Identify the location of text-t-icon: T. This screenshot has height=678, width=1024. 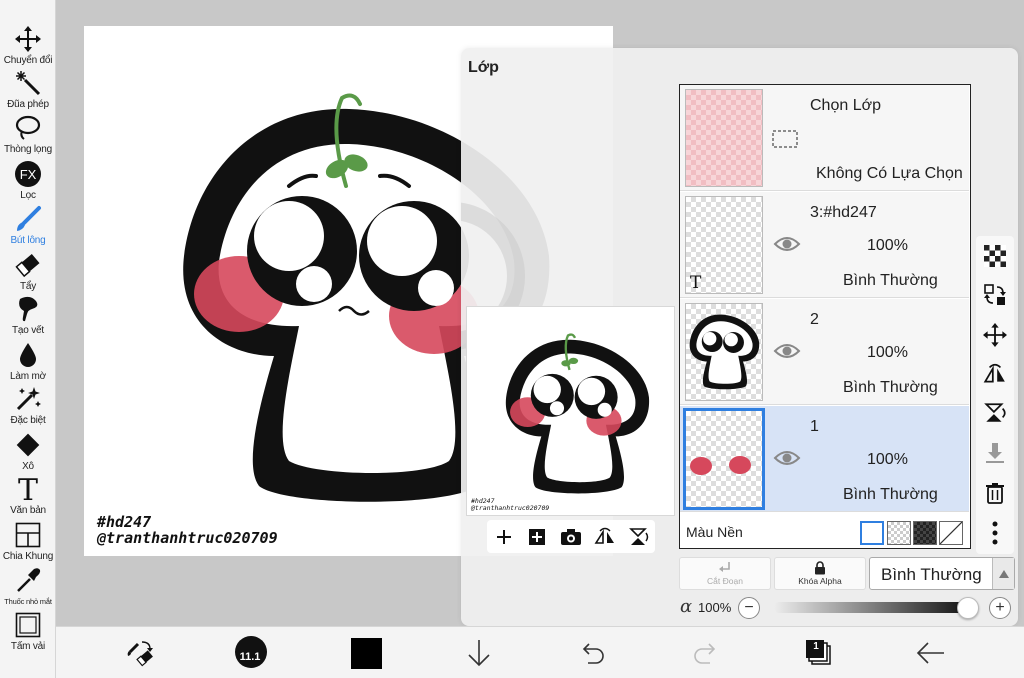
(28, 489).